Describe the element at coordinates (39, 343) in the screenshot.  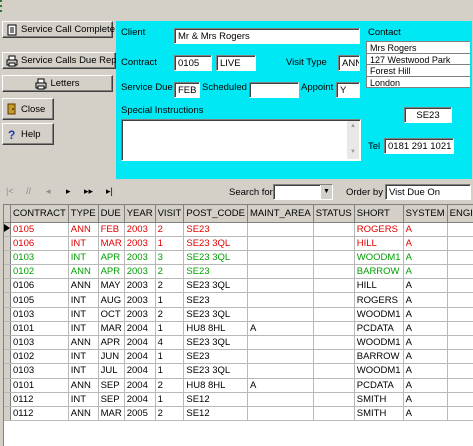
I see `table-cell: 0103` at that location.